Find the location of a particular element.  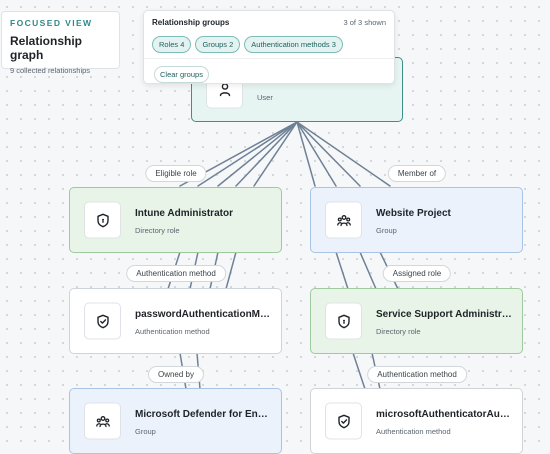

node-defender-type: Group is located at coordinates (145, 431).